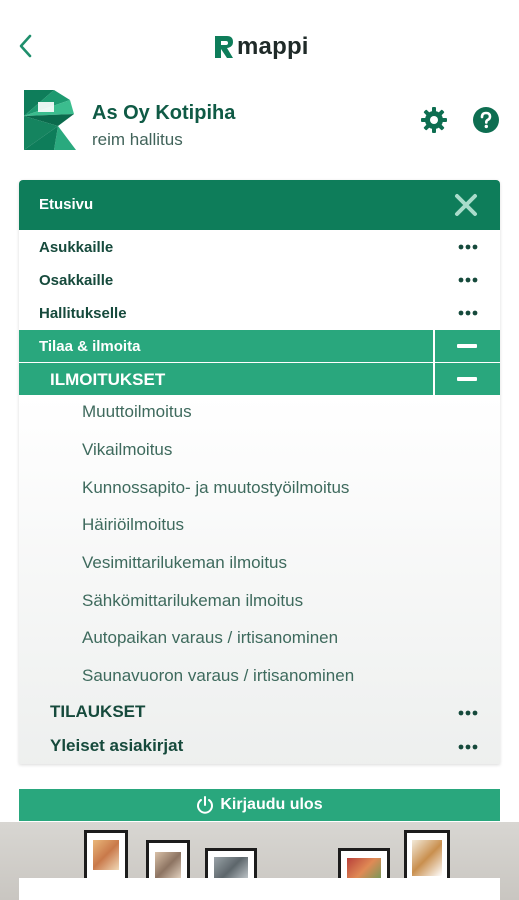  I want to click on menu-subsection-tilaukset: TILAUKSET, so click(97, 712).